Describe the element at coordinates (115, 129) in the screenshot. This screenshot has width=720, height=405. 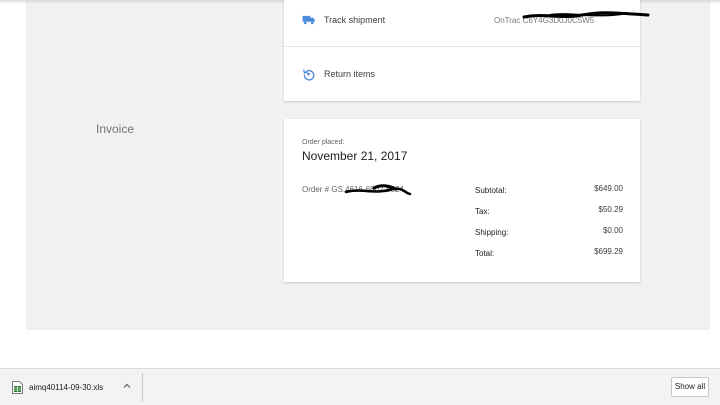
I see `invoice-section-label: Invoice` at that location.